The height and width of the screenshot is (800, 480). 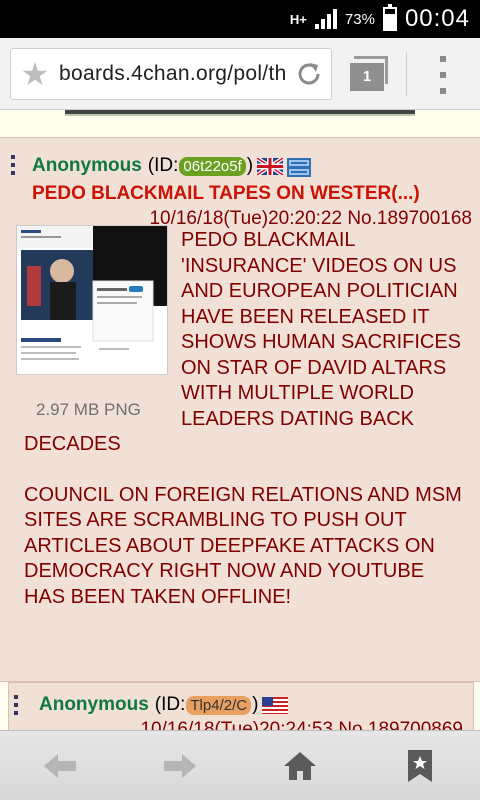 What do you see at coordinates (437, 18) in the screenshot?
I see `clock: 00:04` at bounding box center [437, 18].